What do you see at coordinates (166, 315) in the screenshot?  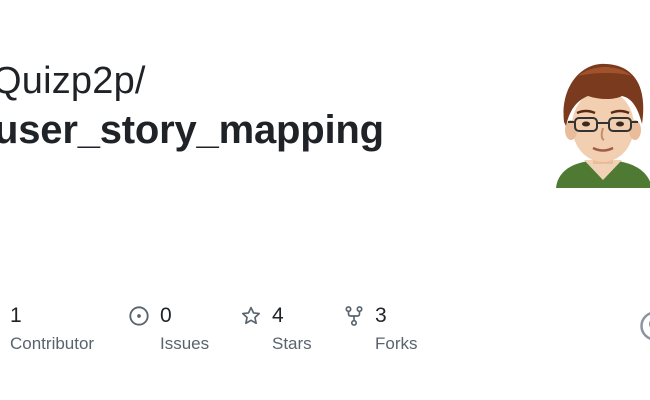 I see `issues-count: 0` at bounding box center [166, 315].